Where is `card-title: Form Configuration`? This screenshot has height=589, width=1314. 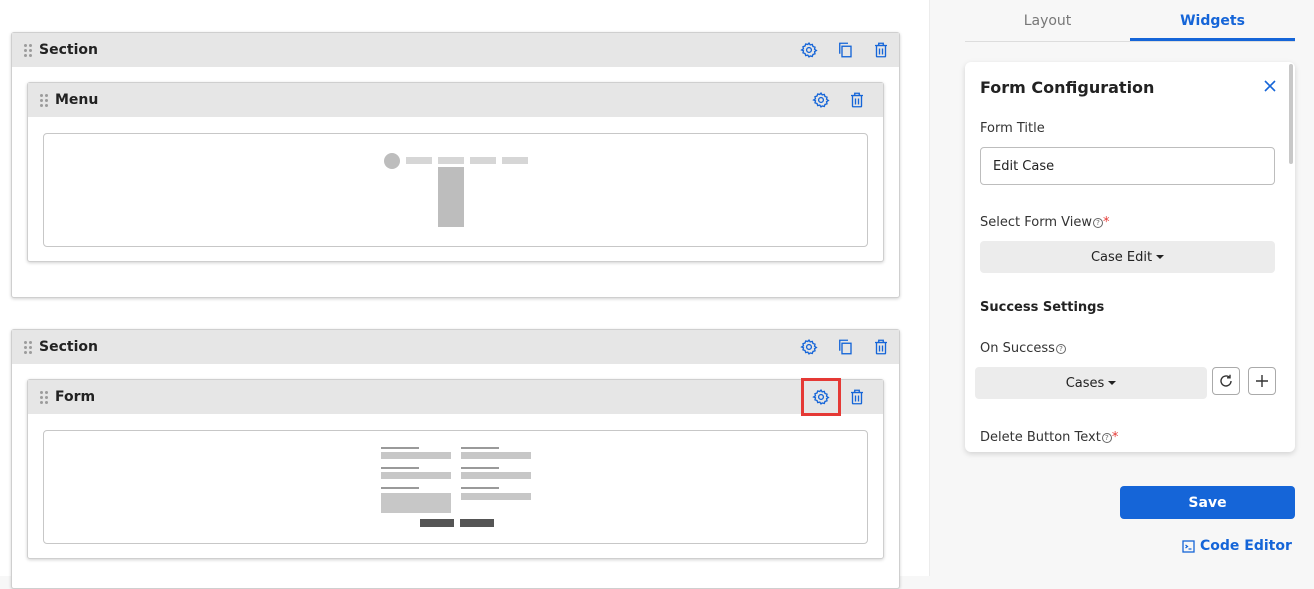
card-title: Form Configuration is located at coordinates (1067, 87).